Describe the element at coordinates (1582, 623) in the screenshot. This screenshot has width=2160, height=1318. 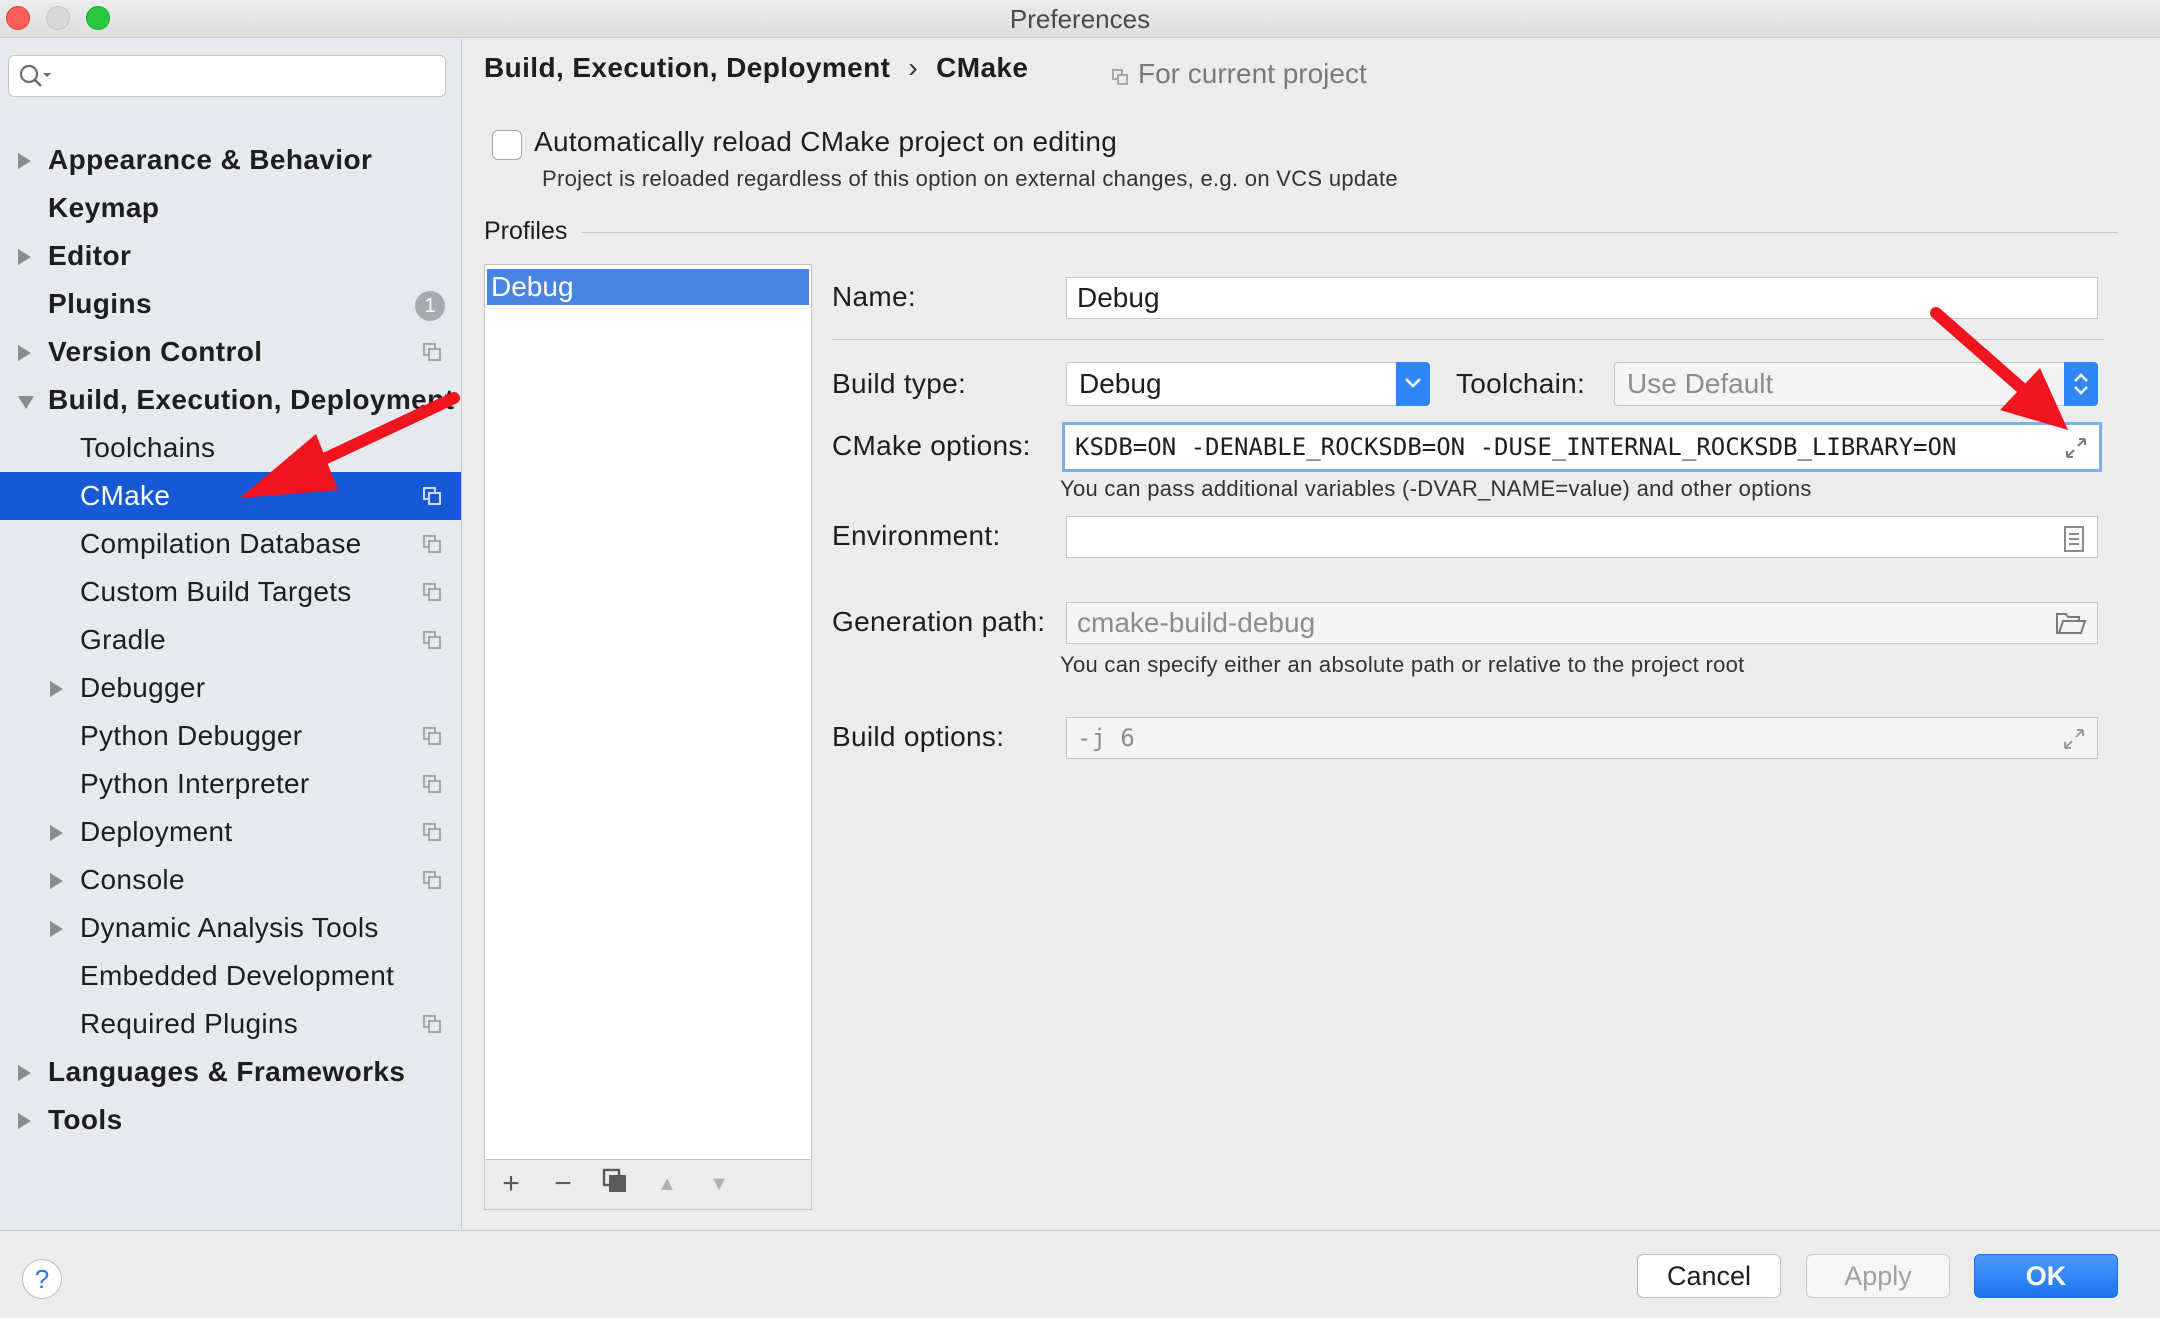
I see `generation-path-field: cmake-build-debug` at that location.